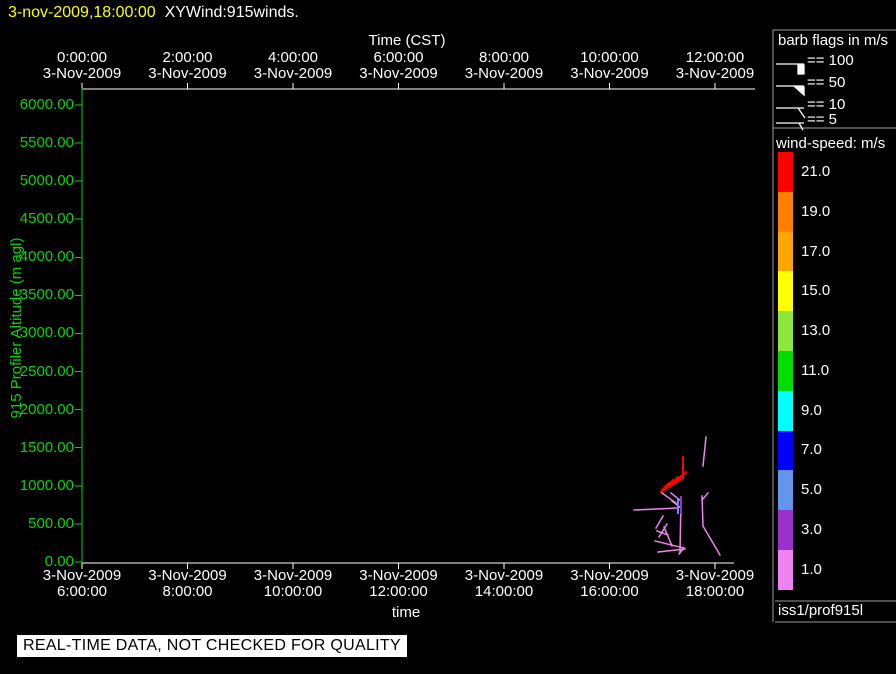  Describe the element at coordinates (504, 583) in the screenshot. I see `bottom-axis-tick: 3-Nov-2009 14:00:00` at that location.